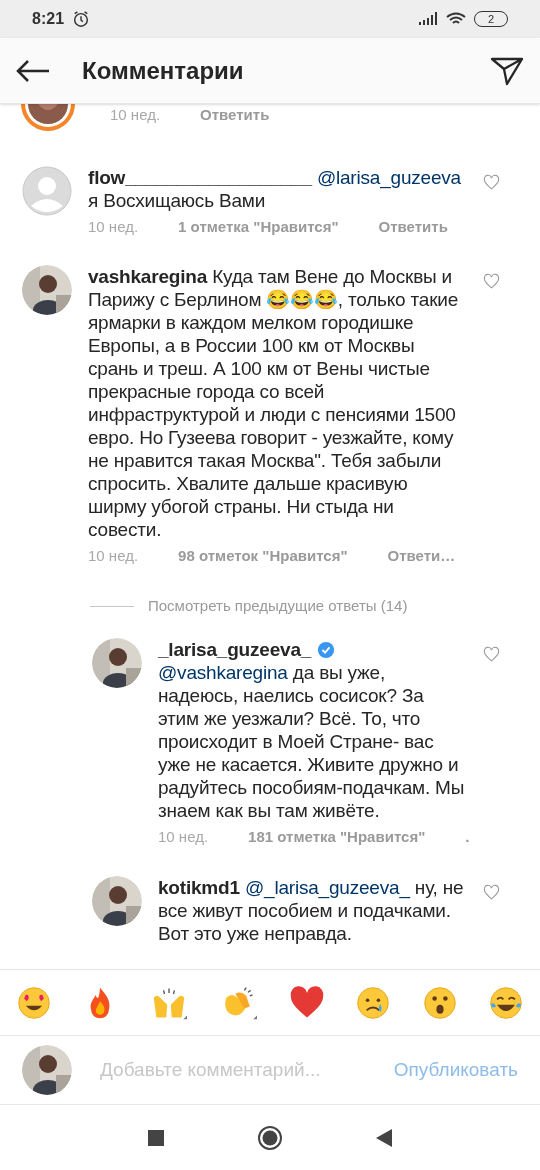 This screenshot has height=1170, width=540. What do you see at coordinates (337, 836) in the screenshot?
I see `likes-count: 181 отметка "Нравится"` at bounding box center [337, 836].